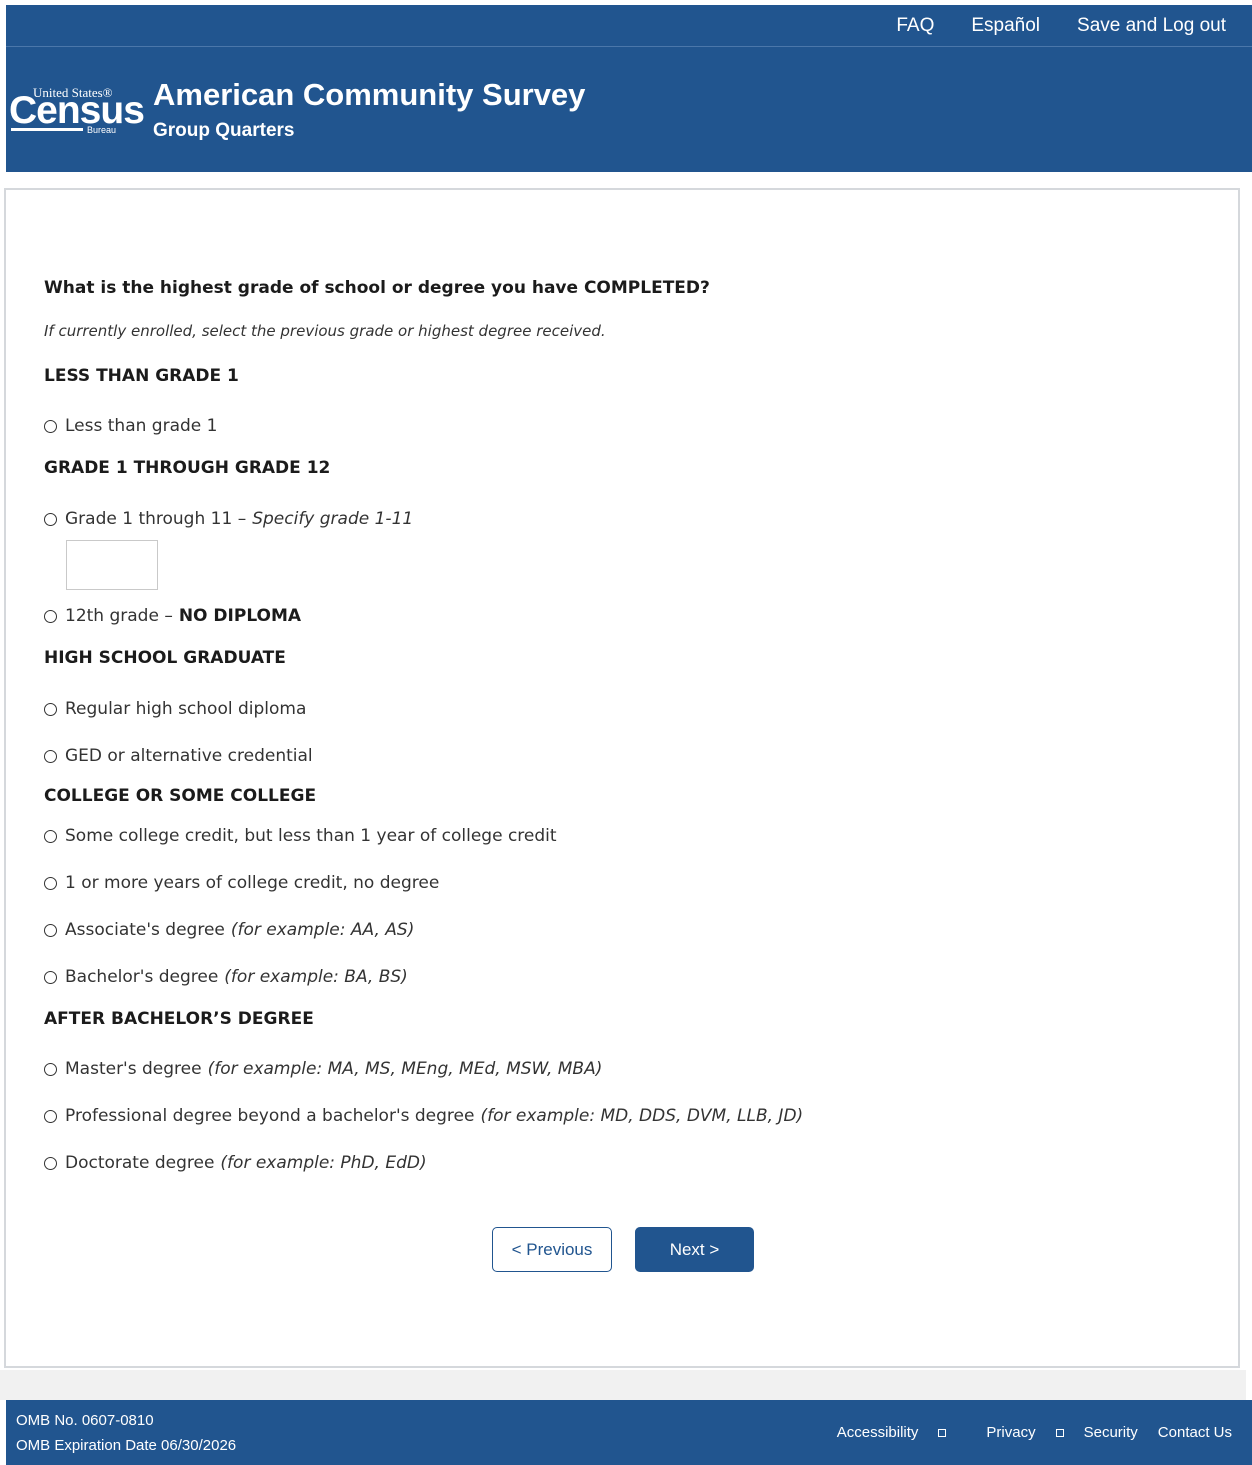 Image resolution: width=1252 pixels, height=1465 pixels. I want to click on security-link: Security, so click(1111, 1432).